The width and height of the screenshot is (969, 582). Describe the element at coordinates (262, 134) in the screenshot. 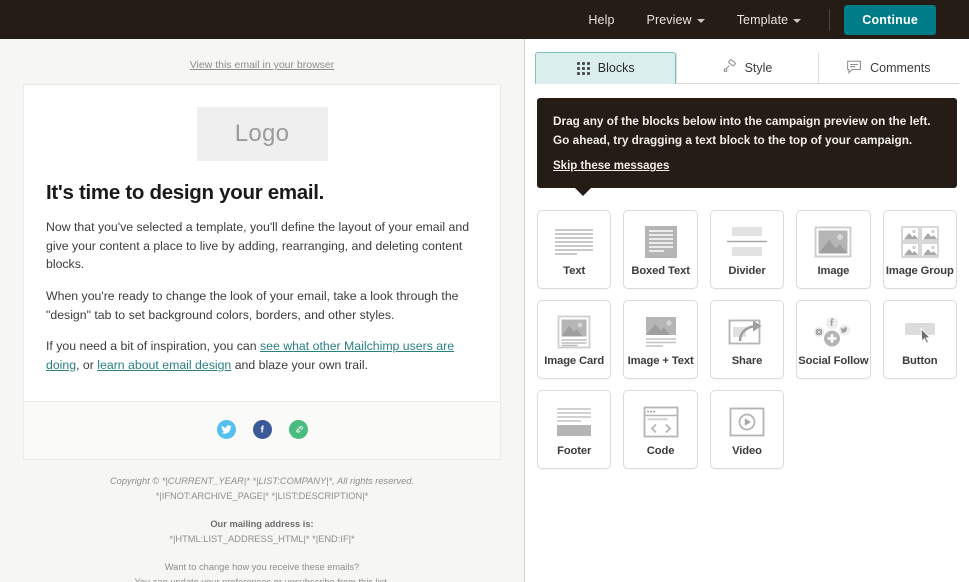

I see `logo-placeholder: Logo` at that location.